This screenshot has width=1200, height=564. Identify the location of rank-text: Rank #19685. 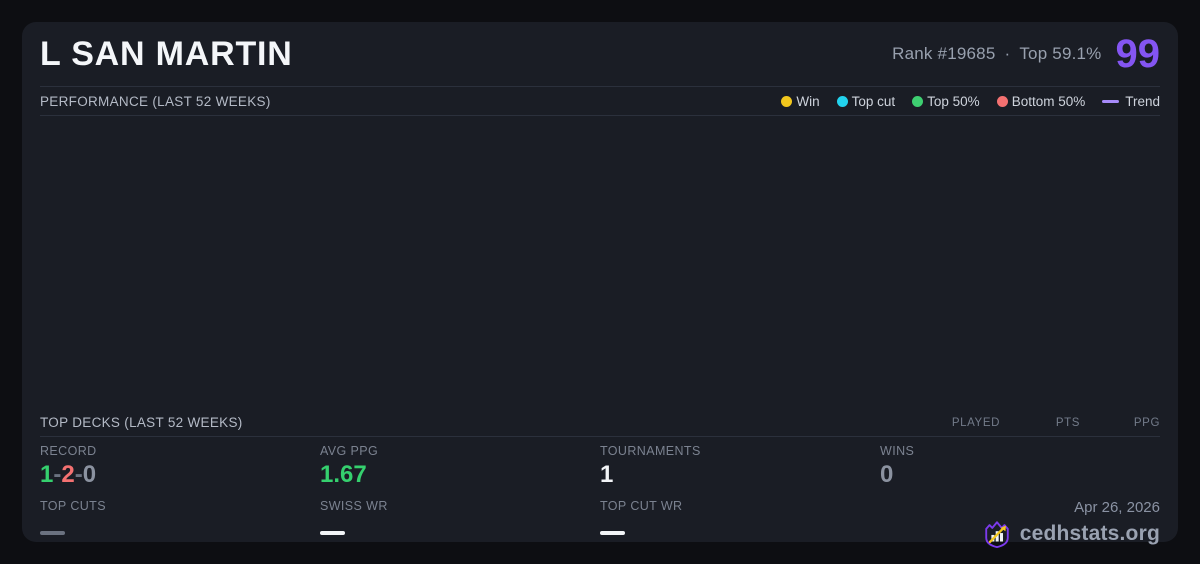
(944, 53).